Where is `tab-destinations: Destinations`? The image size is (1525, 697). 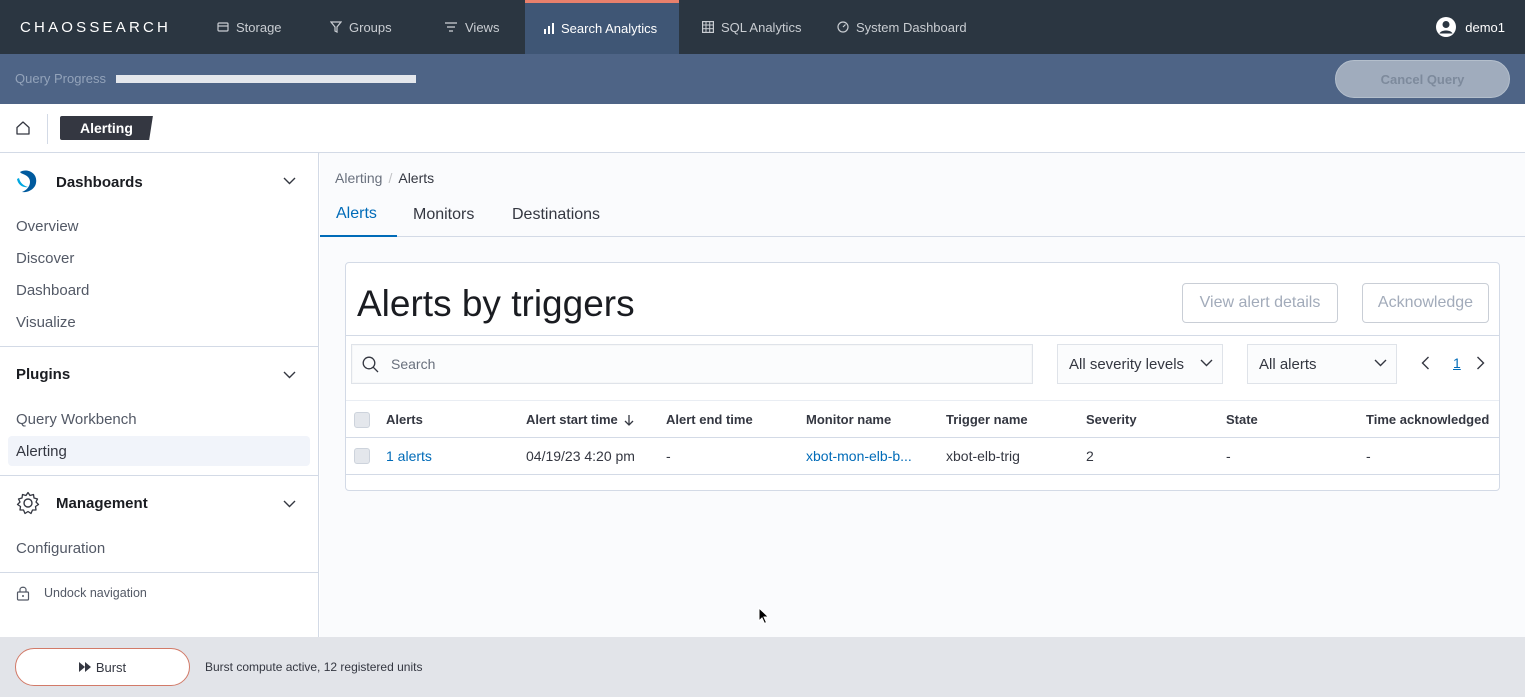 tab-destinations: Destinations is located at coordinates (556, 215).